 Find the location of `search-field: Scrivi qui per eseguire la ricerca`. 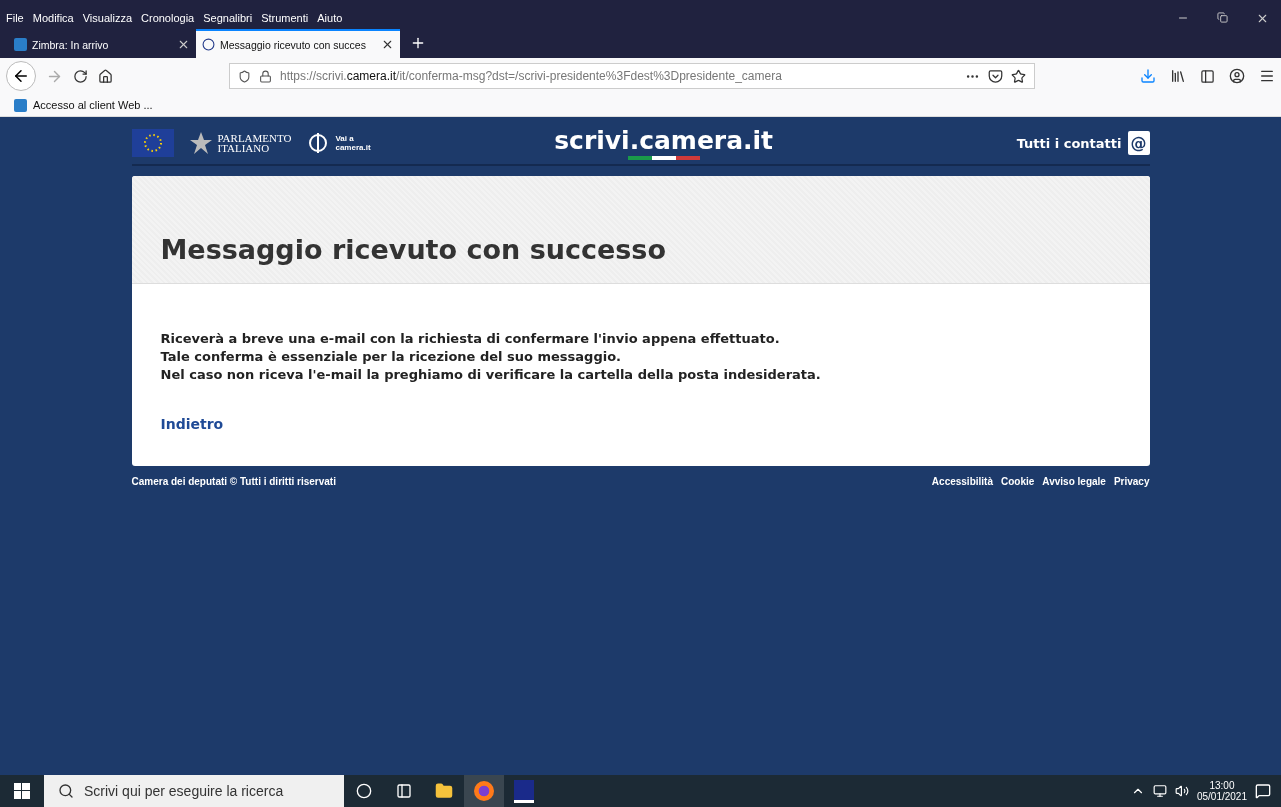

search-field: Scrivi qui per eseguire la ricerca is located at coordinates (194, 791).